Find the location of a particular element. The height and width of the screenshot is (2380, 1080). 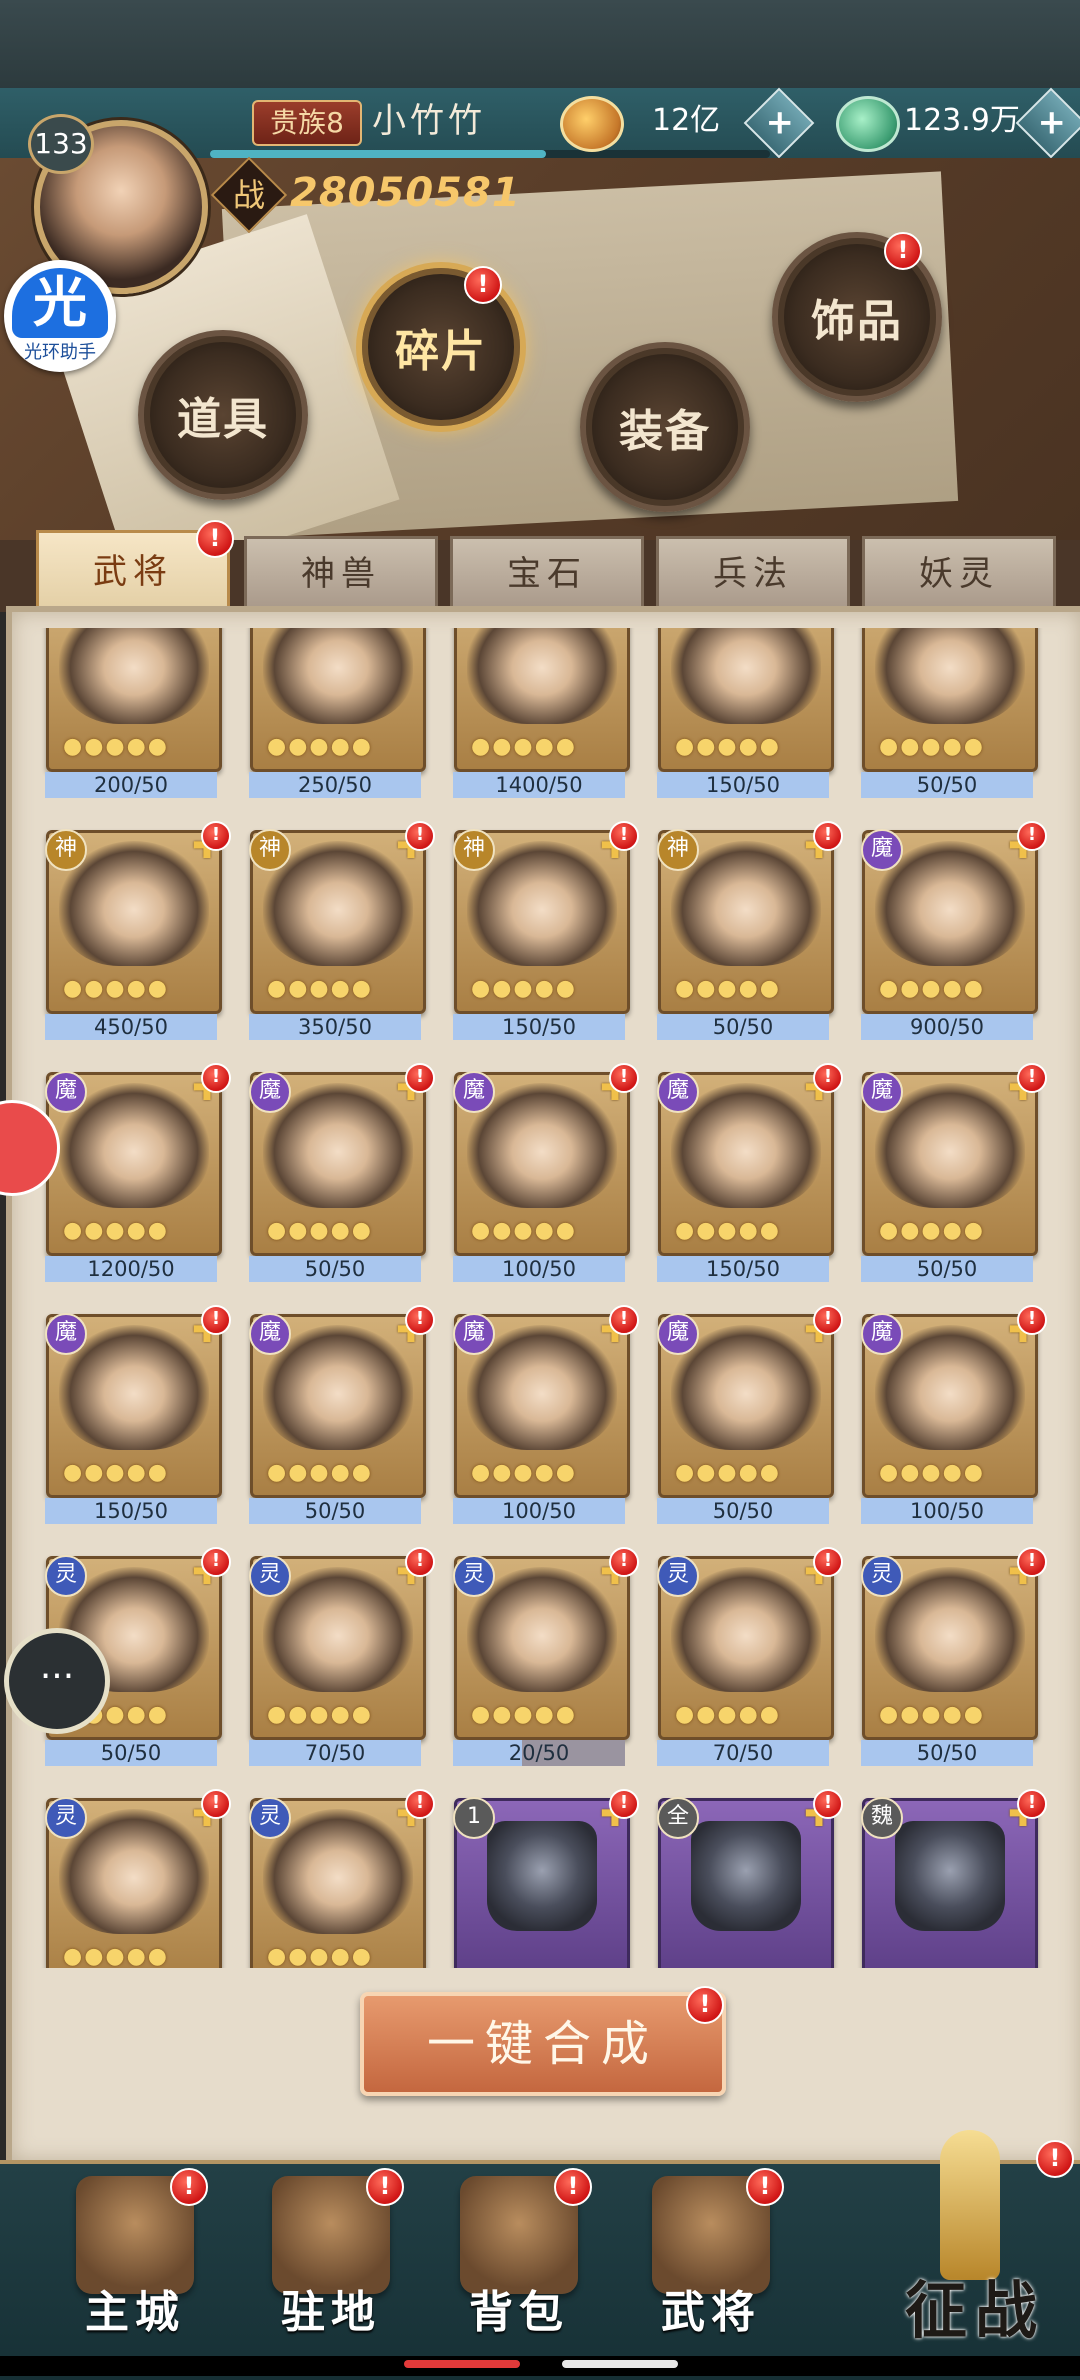

nav-garrison: ! 驻地 is located at coordinates (331, 2257).